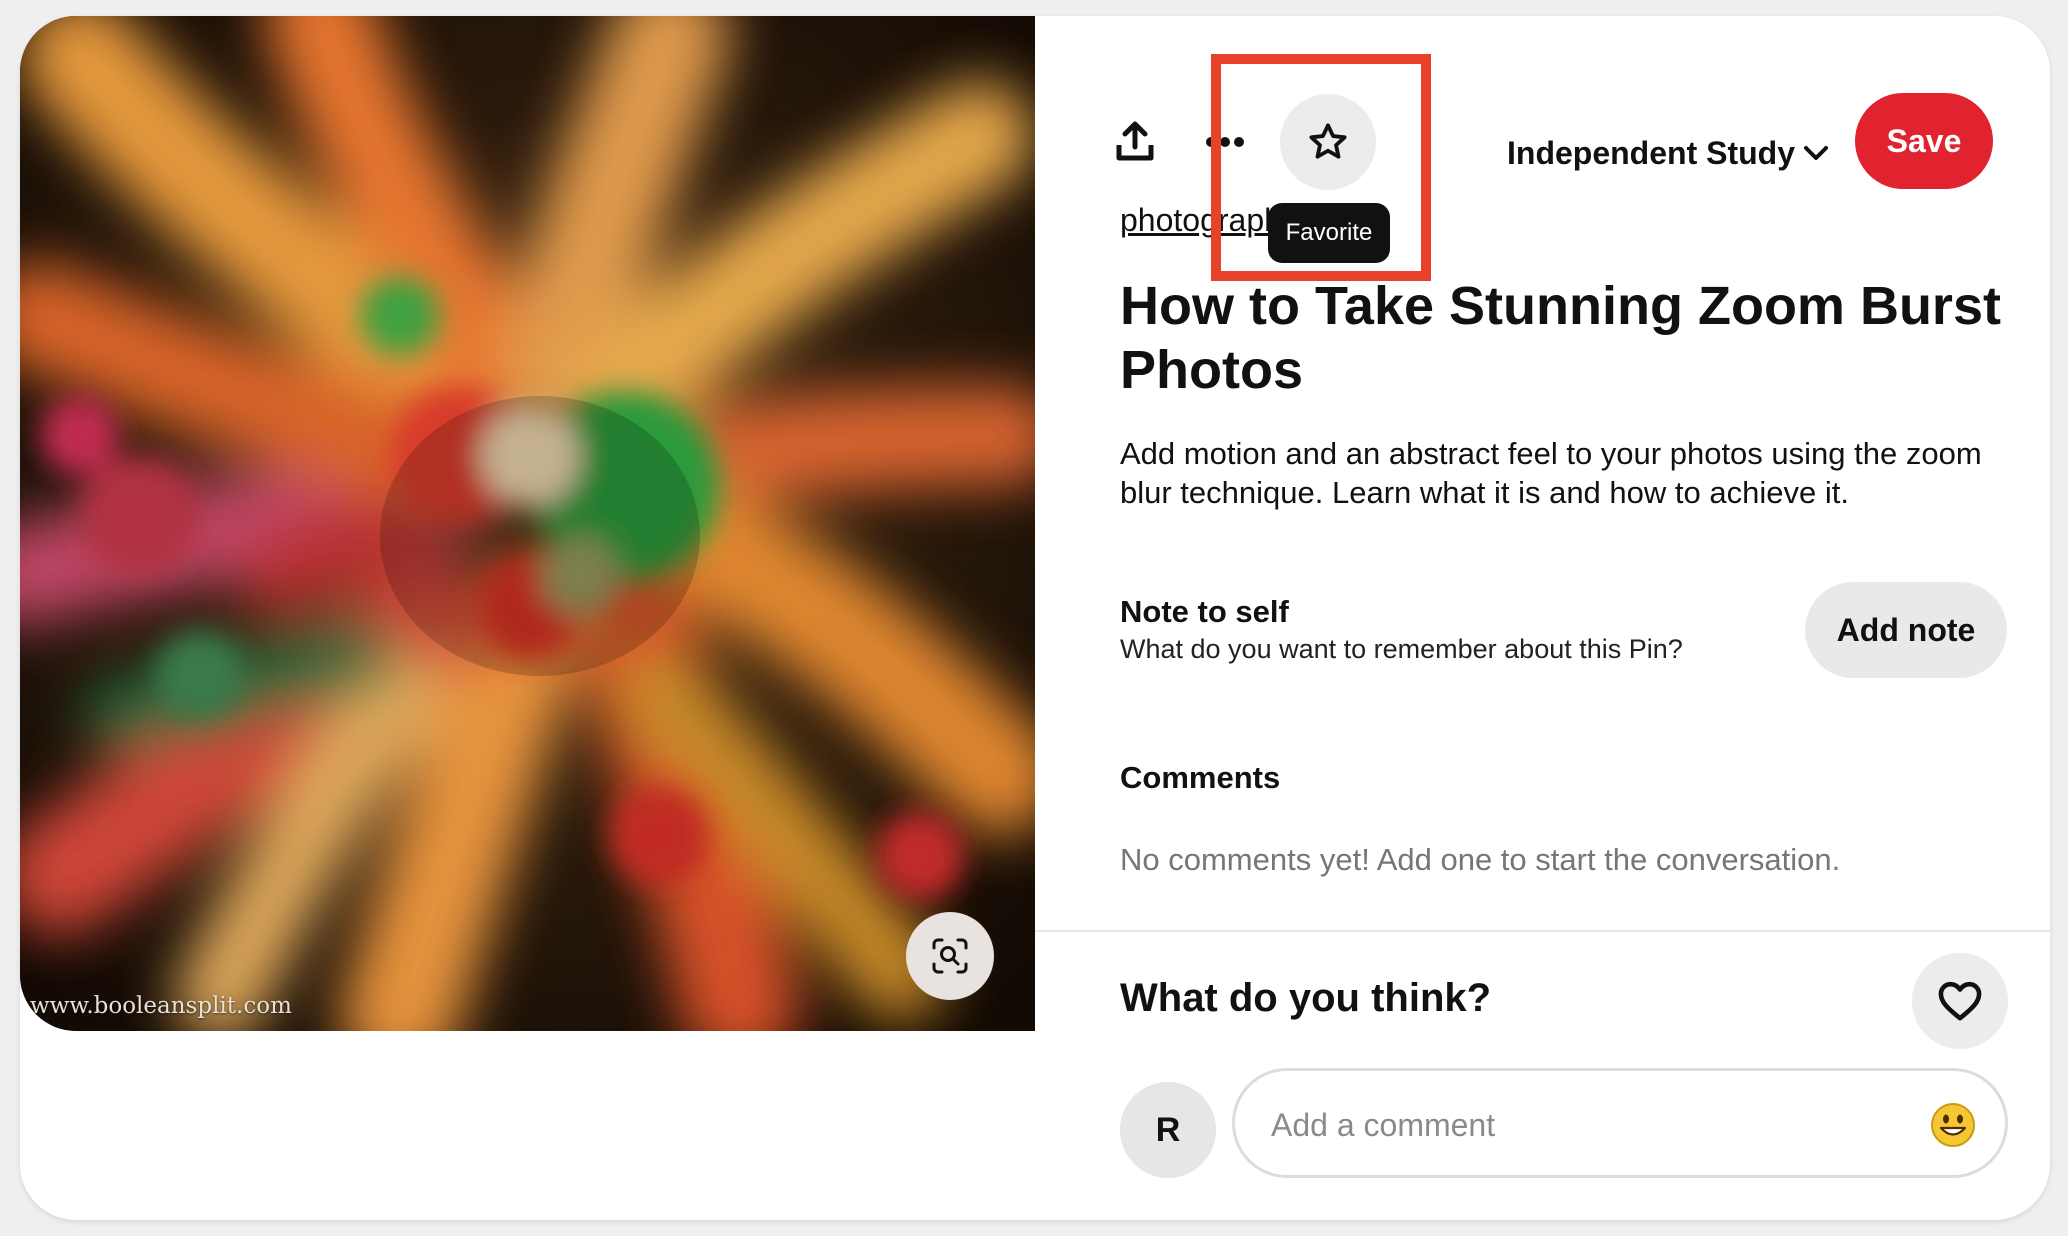 The height and width of the screenshot is (1236, 2068). I want to click on share-button, so click(1135, 142).